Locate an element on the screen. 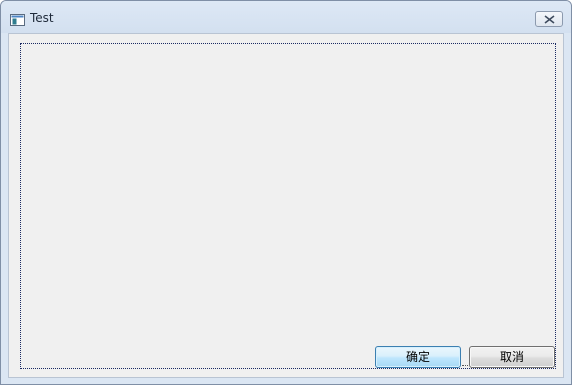 The width and height of the screenshot is (572, 385). ok-button: 确定 is located at coordinates (418, 357).